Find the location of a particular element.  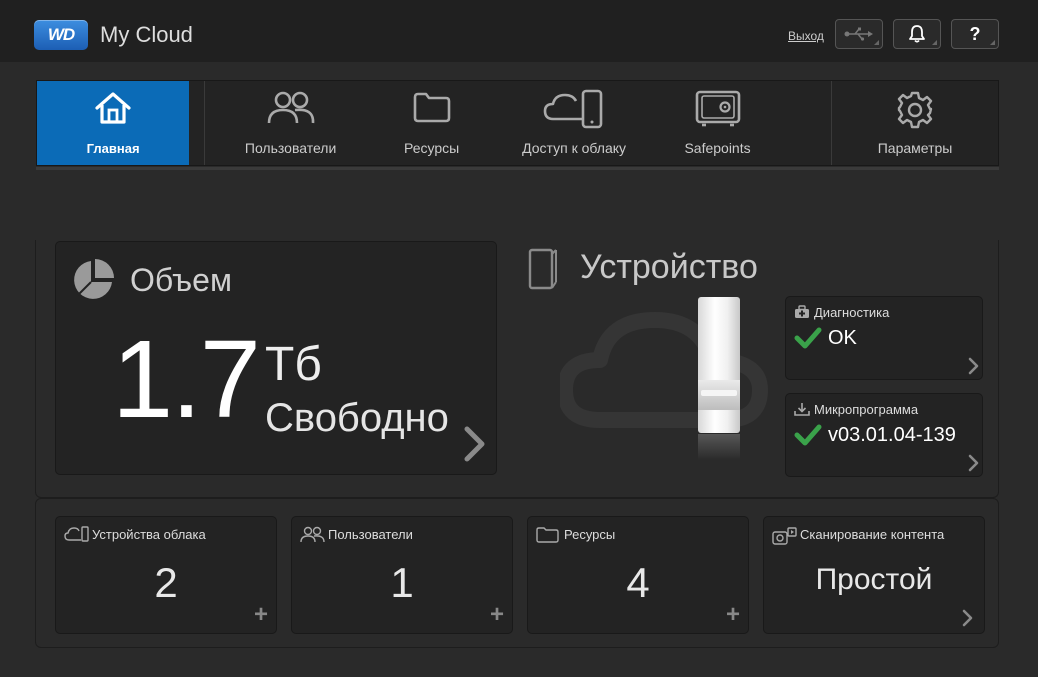

pie-chart-icon is located at coordinates (94, 279).